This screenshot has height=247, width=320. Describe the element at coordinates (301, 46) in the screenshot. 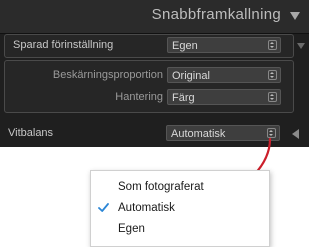

I see `expand-arrow-icon` at that location.